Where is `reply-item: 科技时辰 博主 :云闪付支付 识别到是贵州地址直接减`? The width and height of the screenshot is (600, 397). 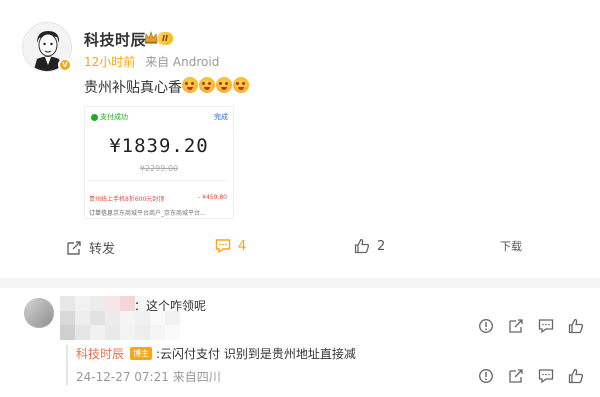 reply-item: 科技时辰 博主 :云闪付支付 识别到是贵州地址直接减 is located at coordinates (216, 353).